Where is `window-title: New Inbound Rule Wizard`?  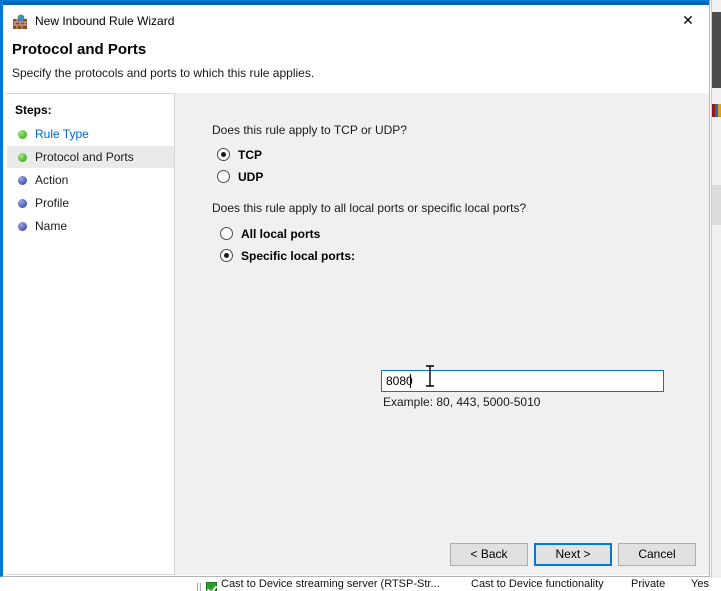
window-title: New Inbound Rule Wizard is located at coordinates (105, 21).